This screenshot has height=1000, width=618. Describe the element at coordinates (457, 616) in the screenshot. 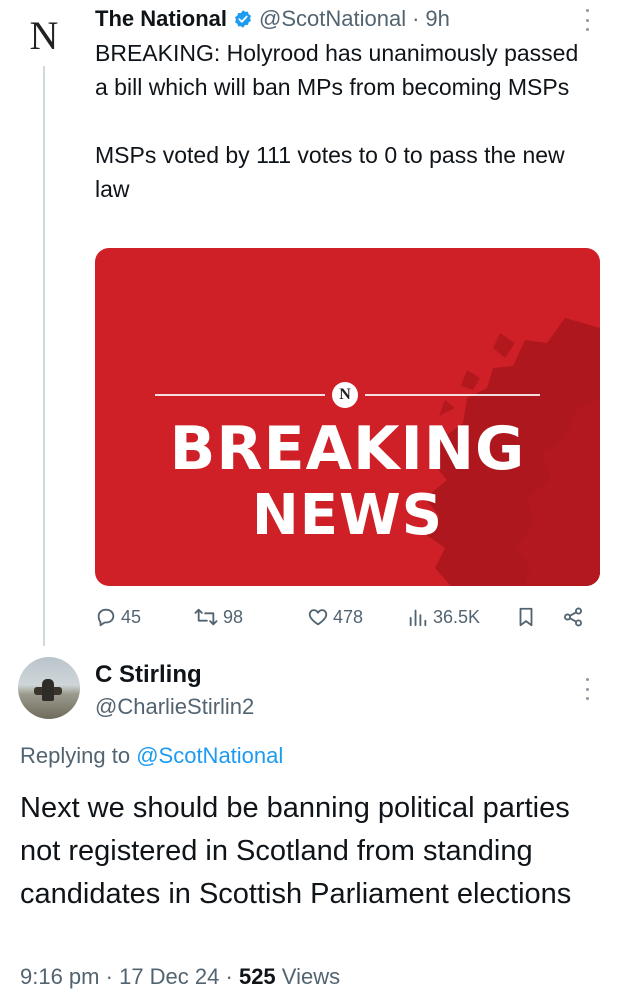

I see `views-count: 36.5K` at that location.